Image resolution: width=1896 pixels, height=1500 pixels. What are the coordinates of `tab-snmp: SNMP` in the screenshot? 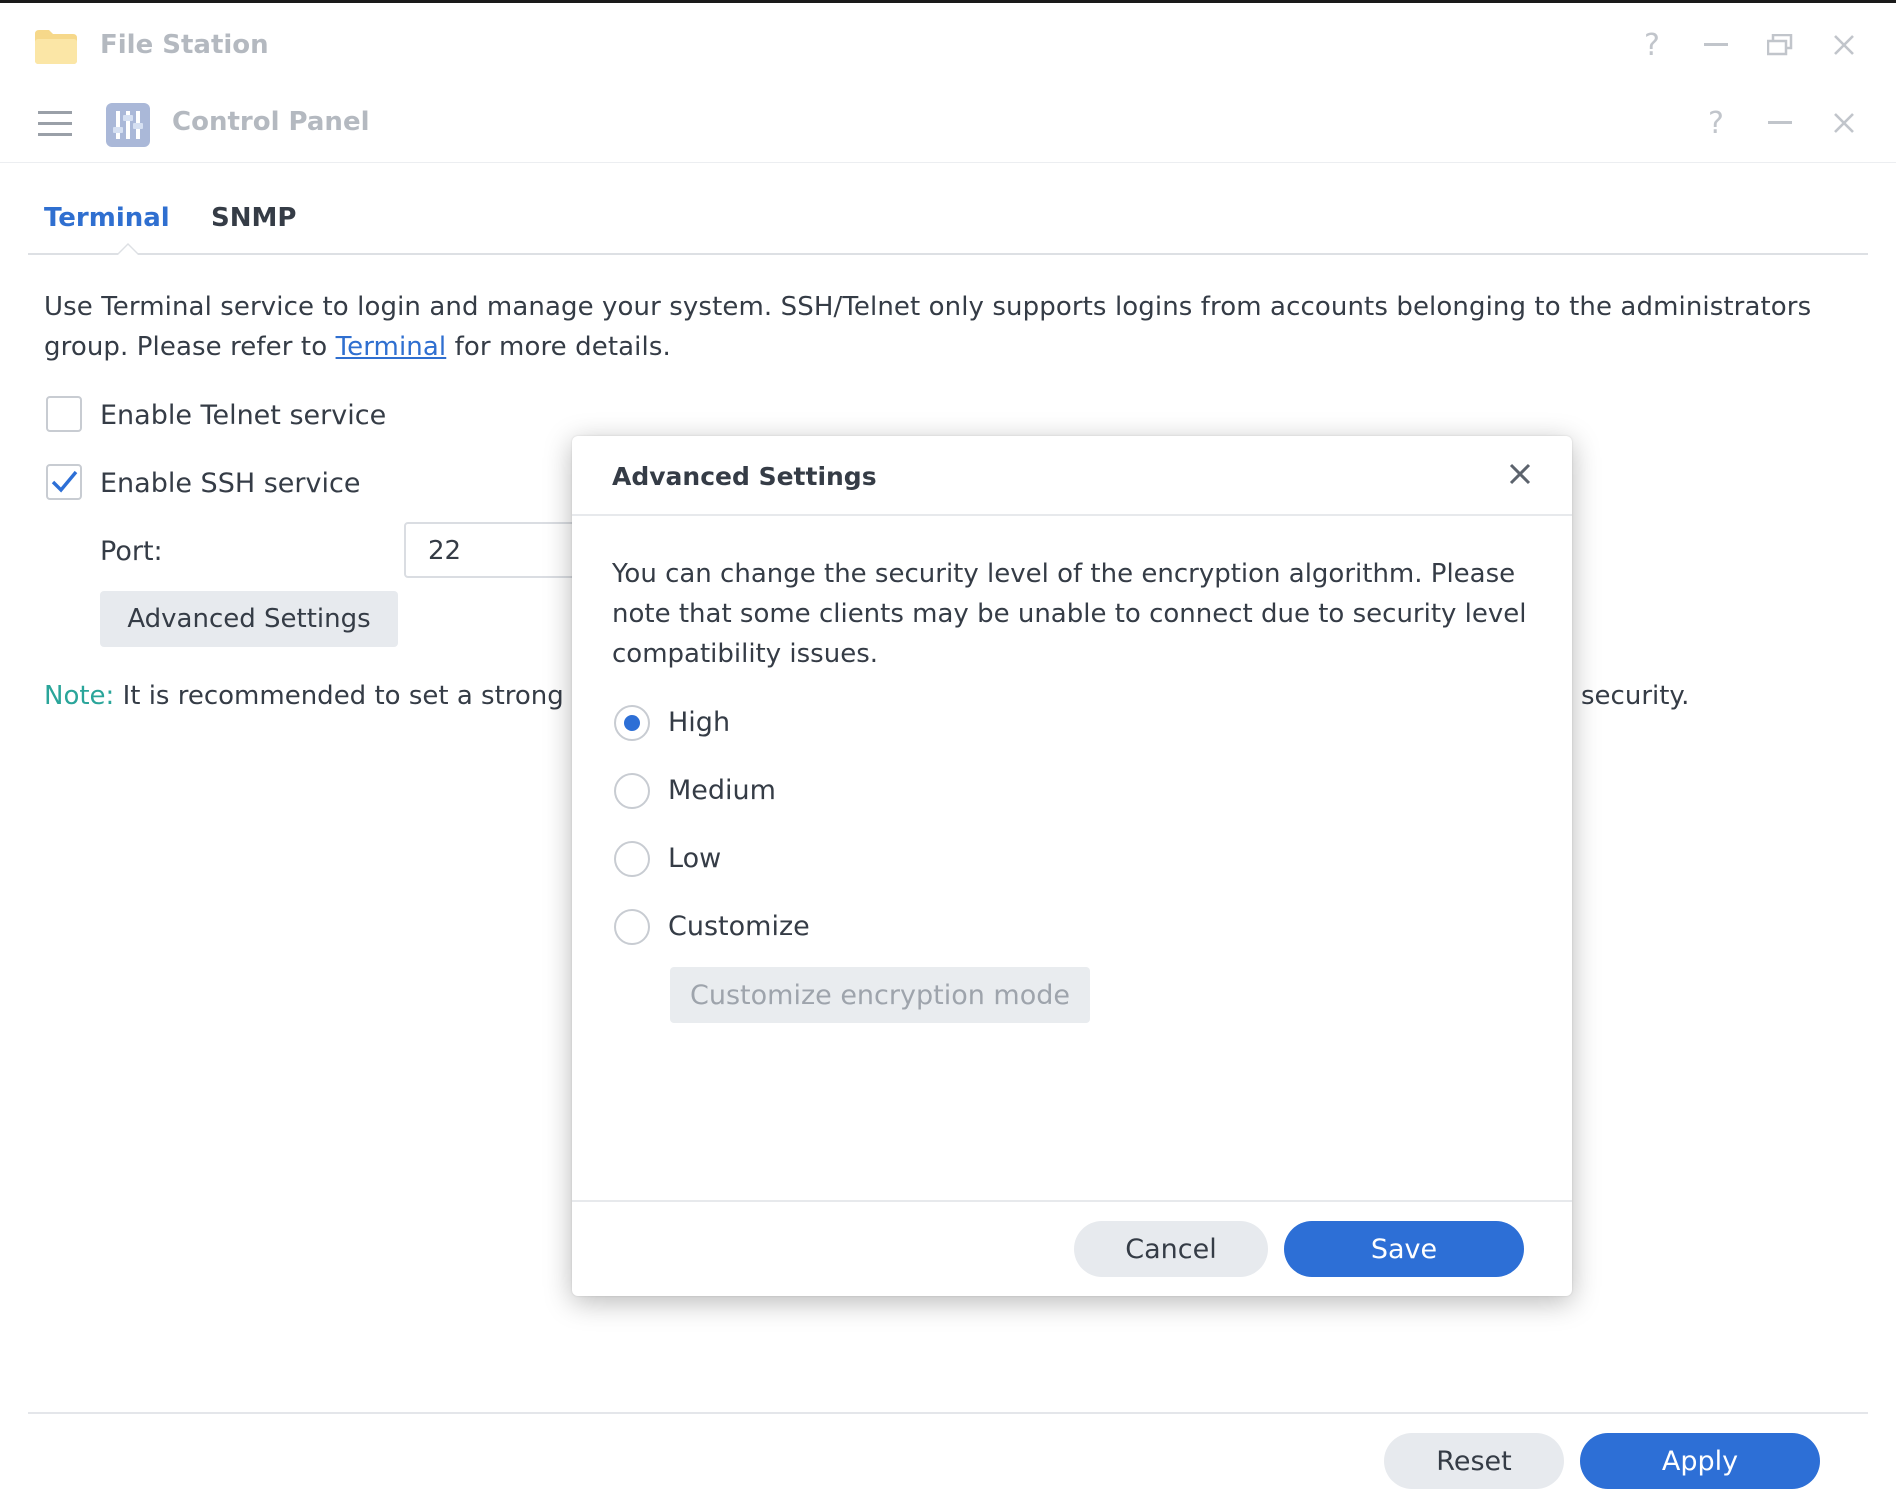 It's located at (253, 218).